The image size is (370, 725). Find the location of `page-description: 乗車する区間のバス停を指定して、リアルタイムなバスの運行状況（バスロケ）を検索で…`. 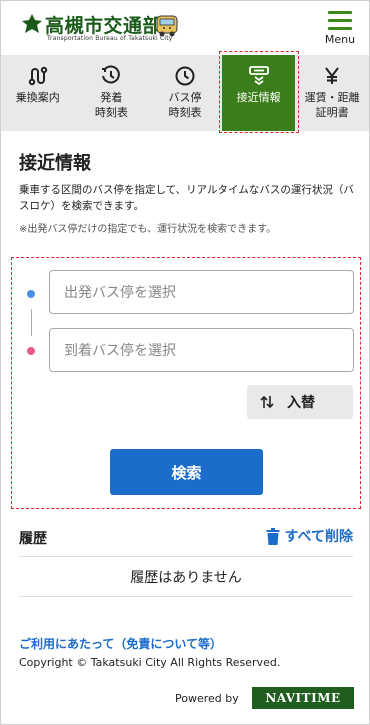

page-description: 乗車する区間のバス停を指定して、リアルタイムなバスの運行状況（バスロケ）を検索で… is located at coordinates (186, 198).